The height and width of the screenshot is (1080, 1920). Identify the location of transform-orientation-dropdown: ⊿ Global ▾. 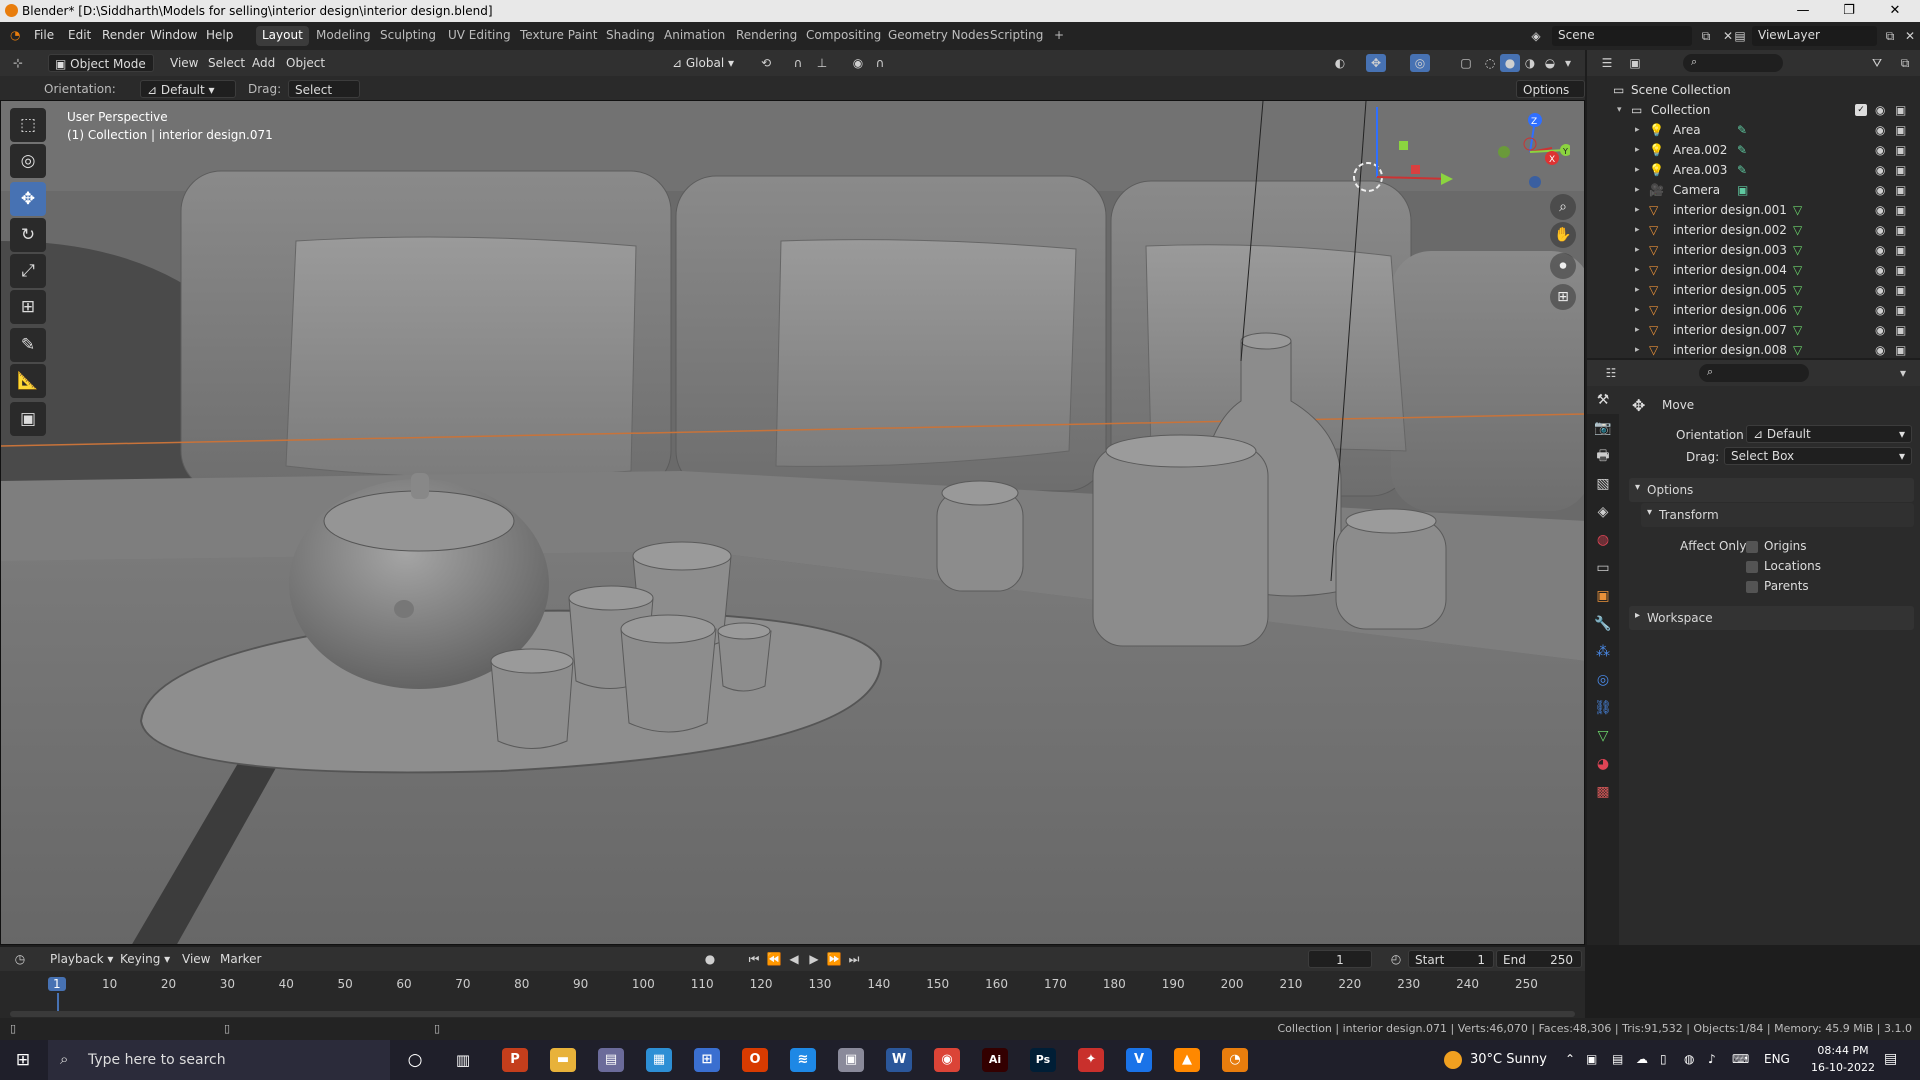
(703, 63).